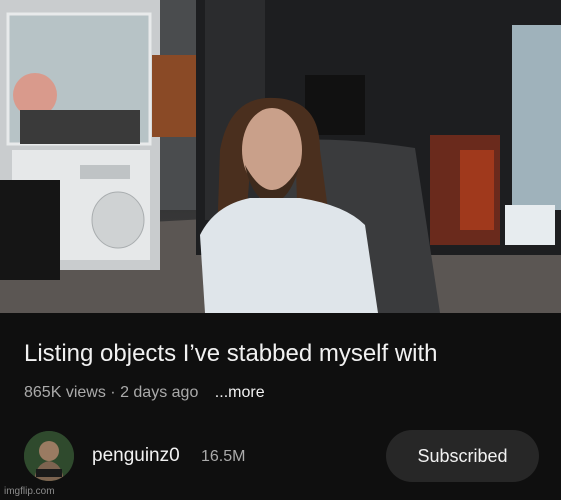 This screenshot has height=500, width=561. Describe the element at coordinates (281, 455) in the screenshot. I see `channel-row: penguinz0 16.5M Subscribed` at that location.